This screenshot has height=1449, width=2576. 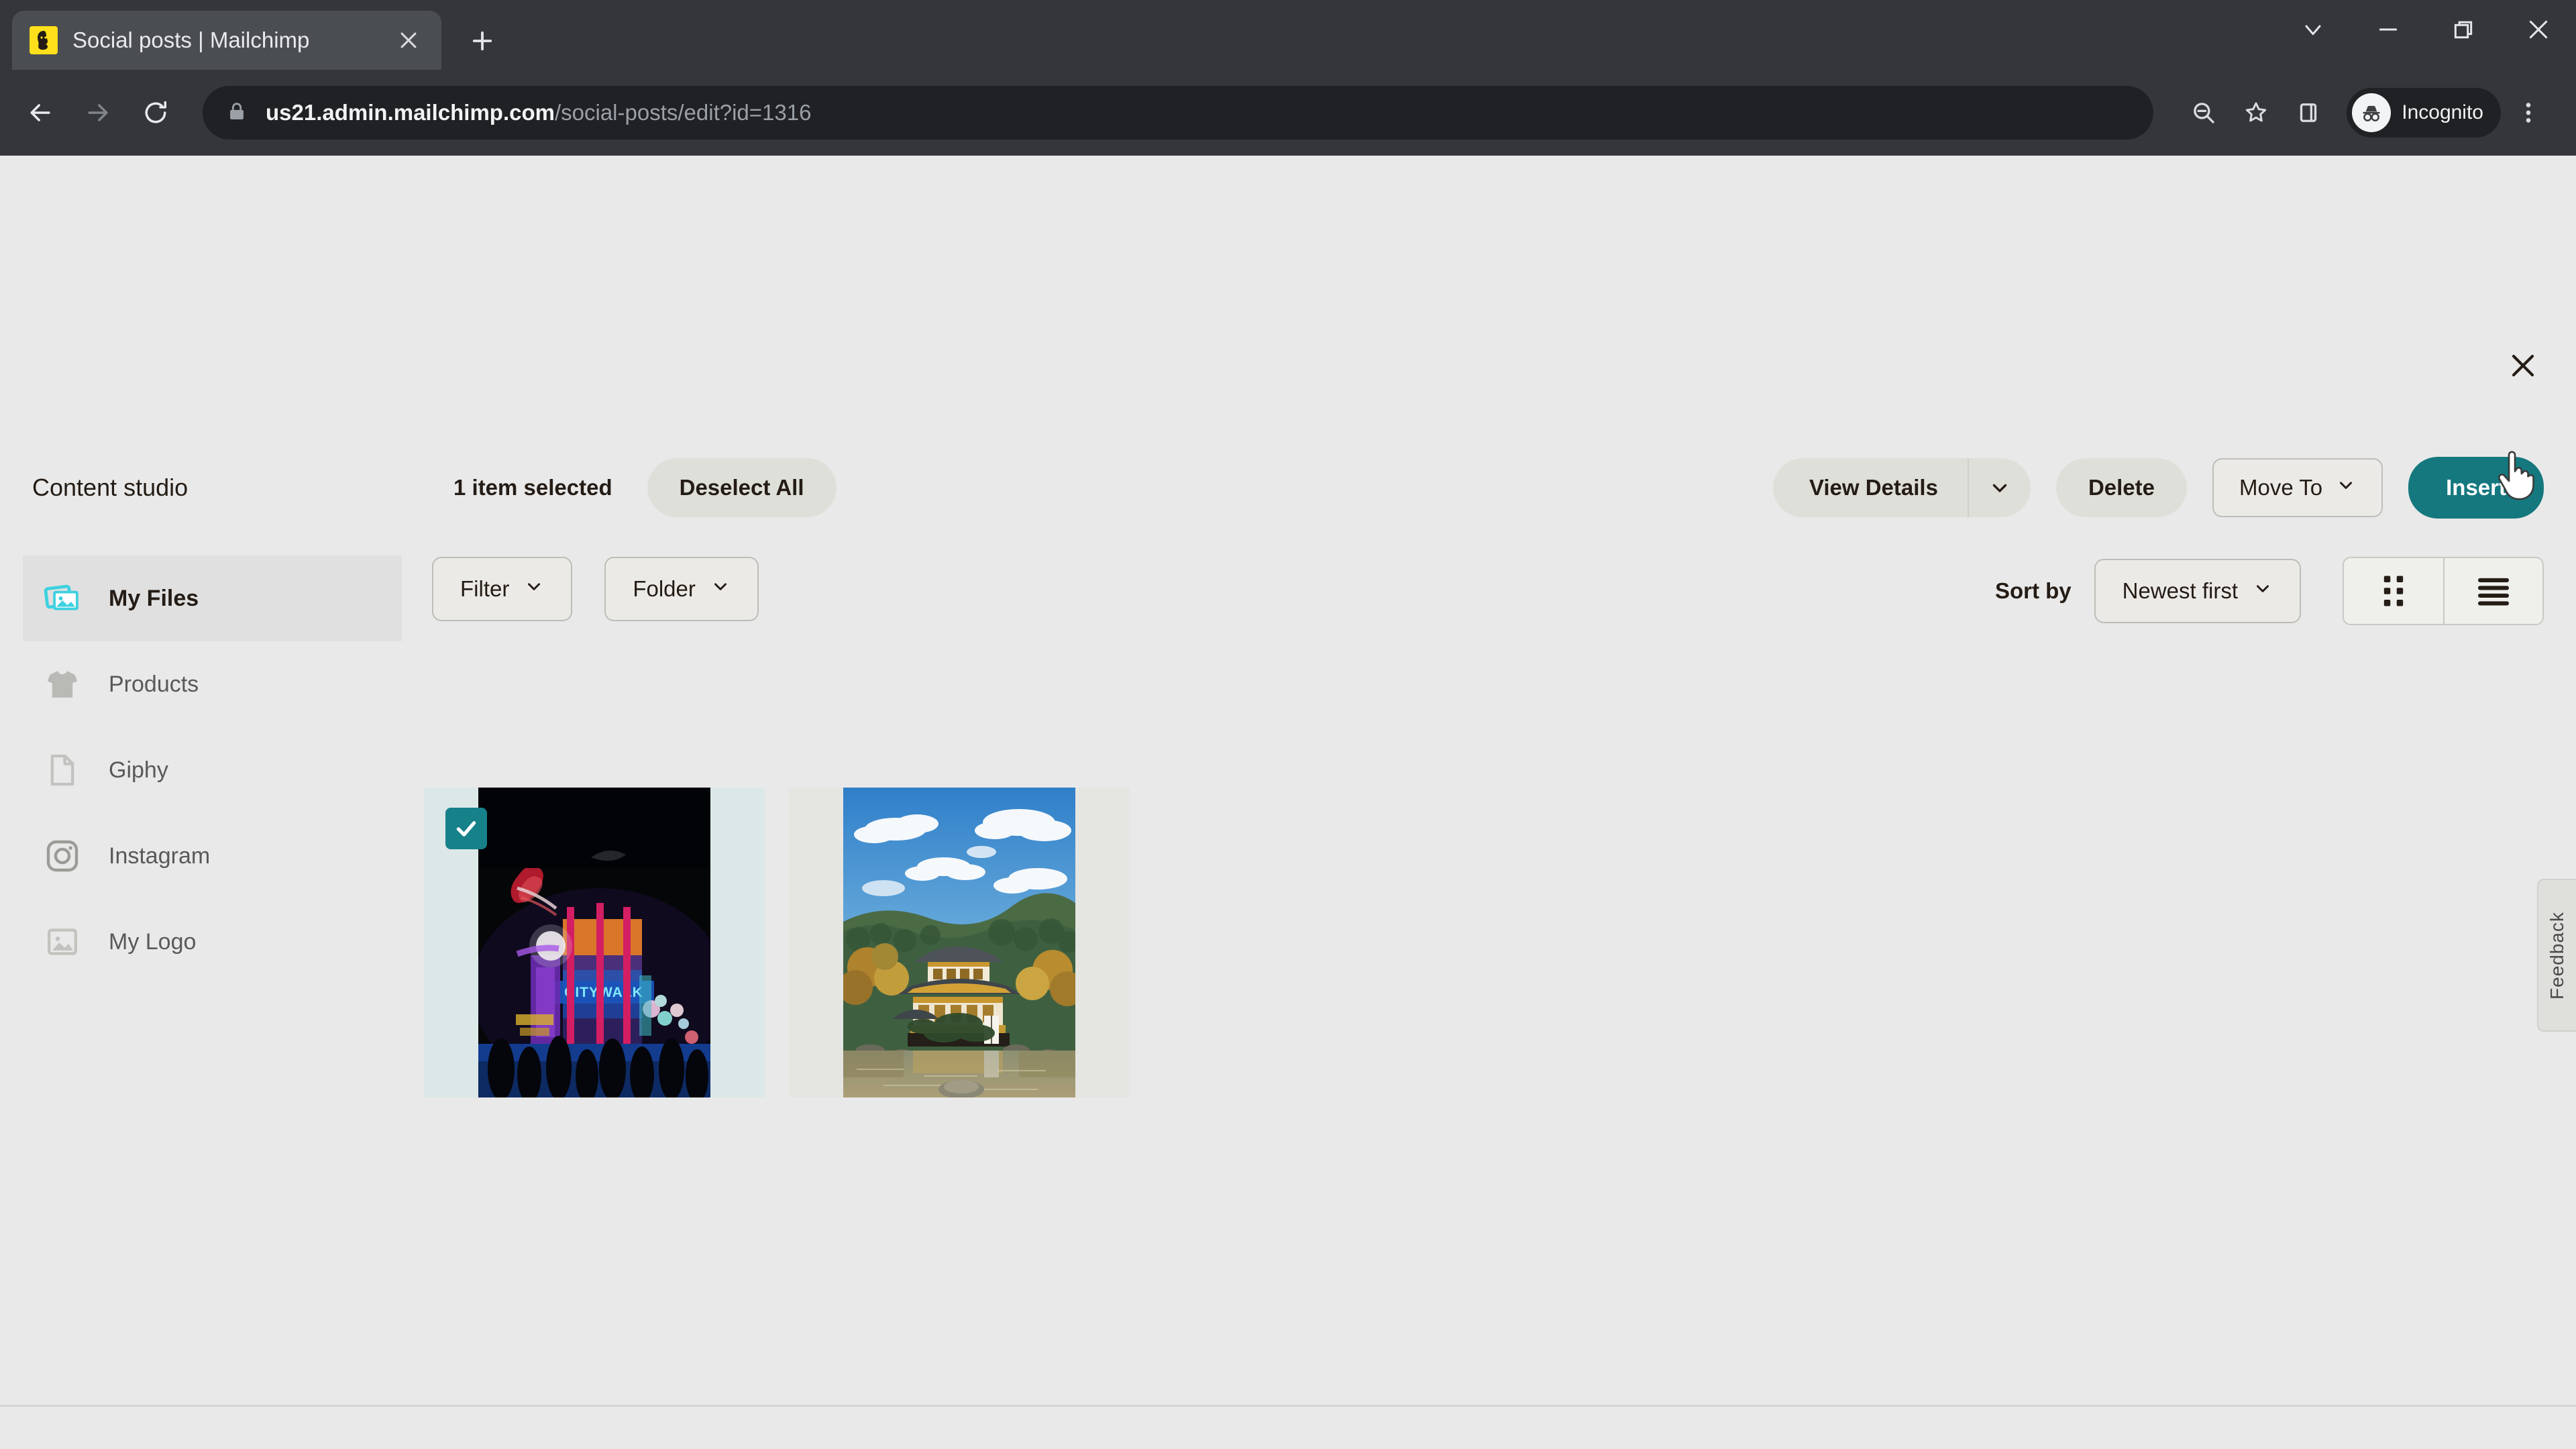 I want to click on minimize-button, so click(x=2388, y=29).